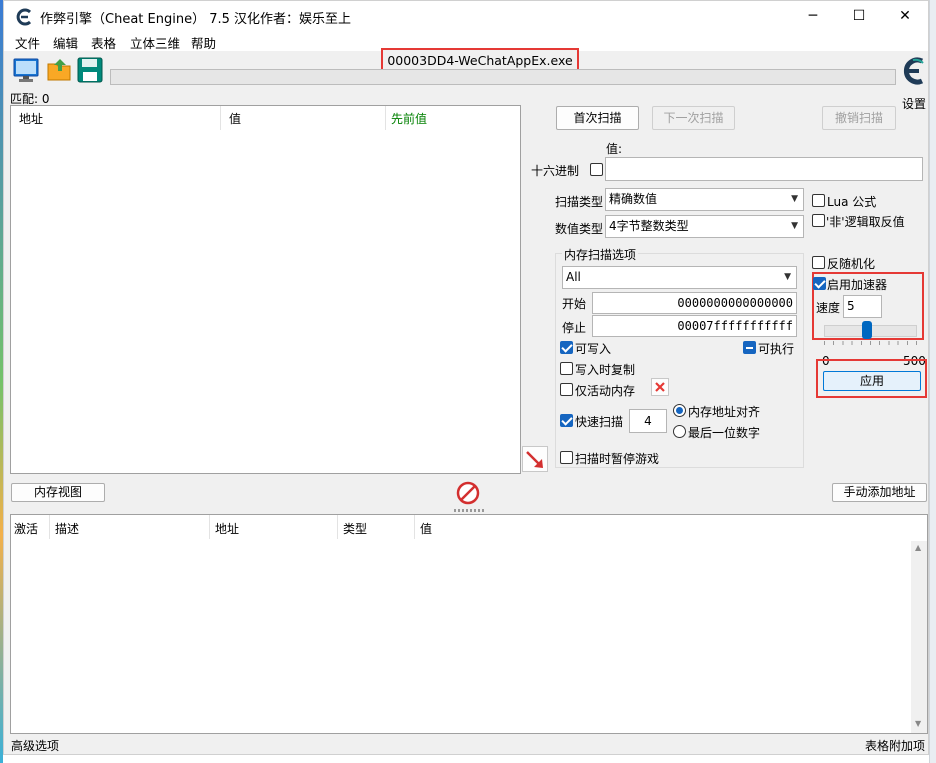 The width and height of the screenshot is (936, 763). Describe the element at coordinates (468, 493) in the screenshot. I see `stop-no-entry-icon` at that location.